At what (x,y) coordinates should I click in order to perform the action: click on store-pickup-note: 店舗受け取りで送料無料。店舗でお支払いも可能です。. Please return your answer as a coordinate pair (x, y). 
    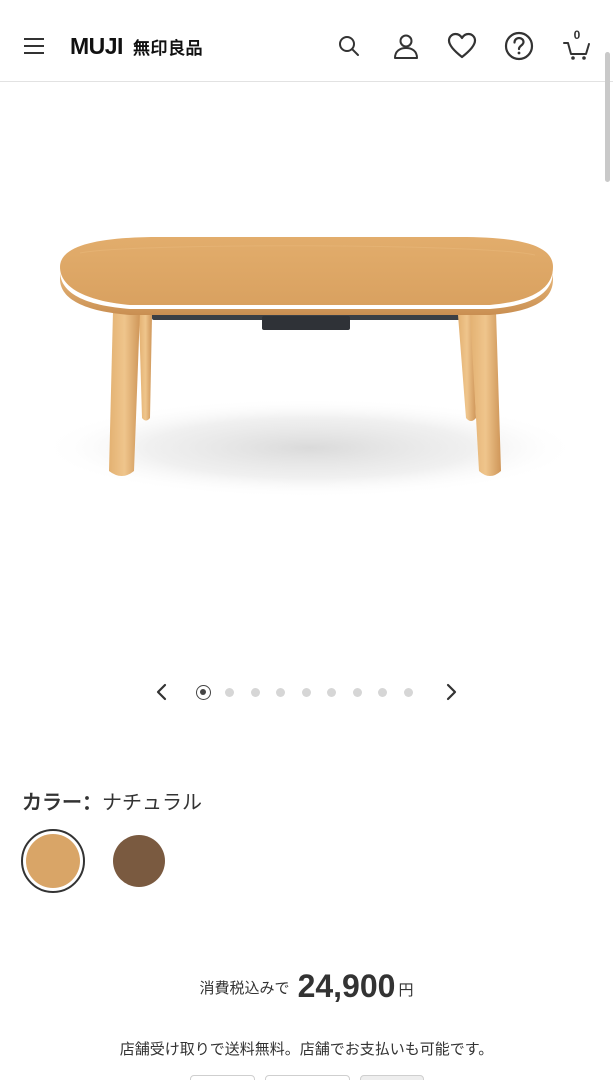
    Looking at the image, I should click on (306, 1049).